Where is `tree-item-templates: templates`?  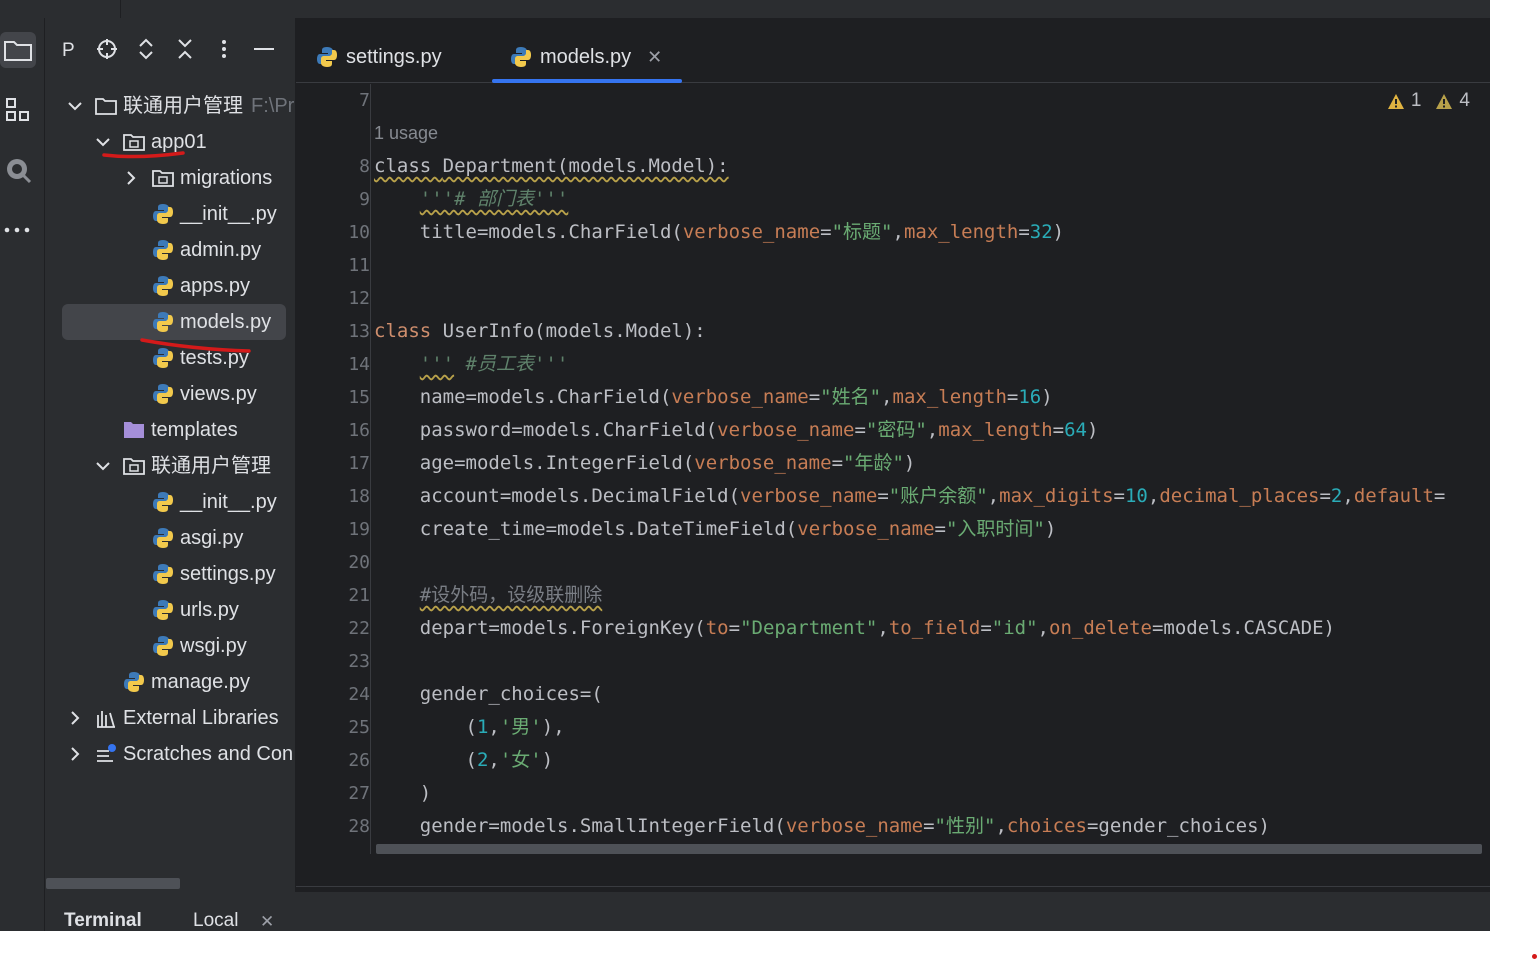
tree-item-templates: templates is located at coordinates (170, 430).